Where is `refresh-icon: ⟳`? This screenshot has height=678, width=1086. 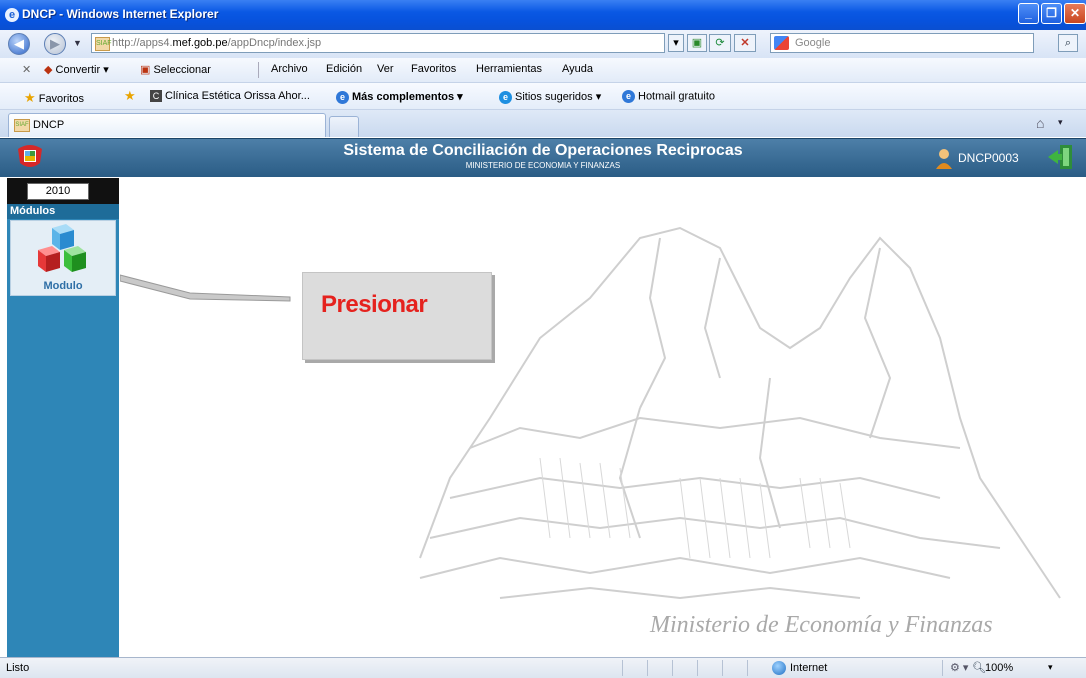
refresh-icon: ⟳ is located at coordinates (720, 43).